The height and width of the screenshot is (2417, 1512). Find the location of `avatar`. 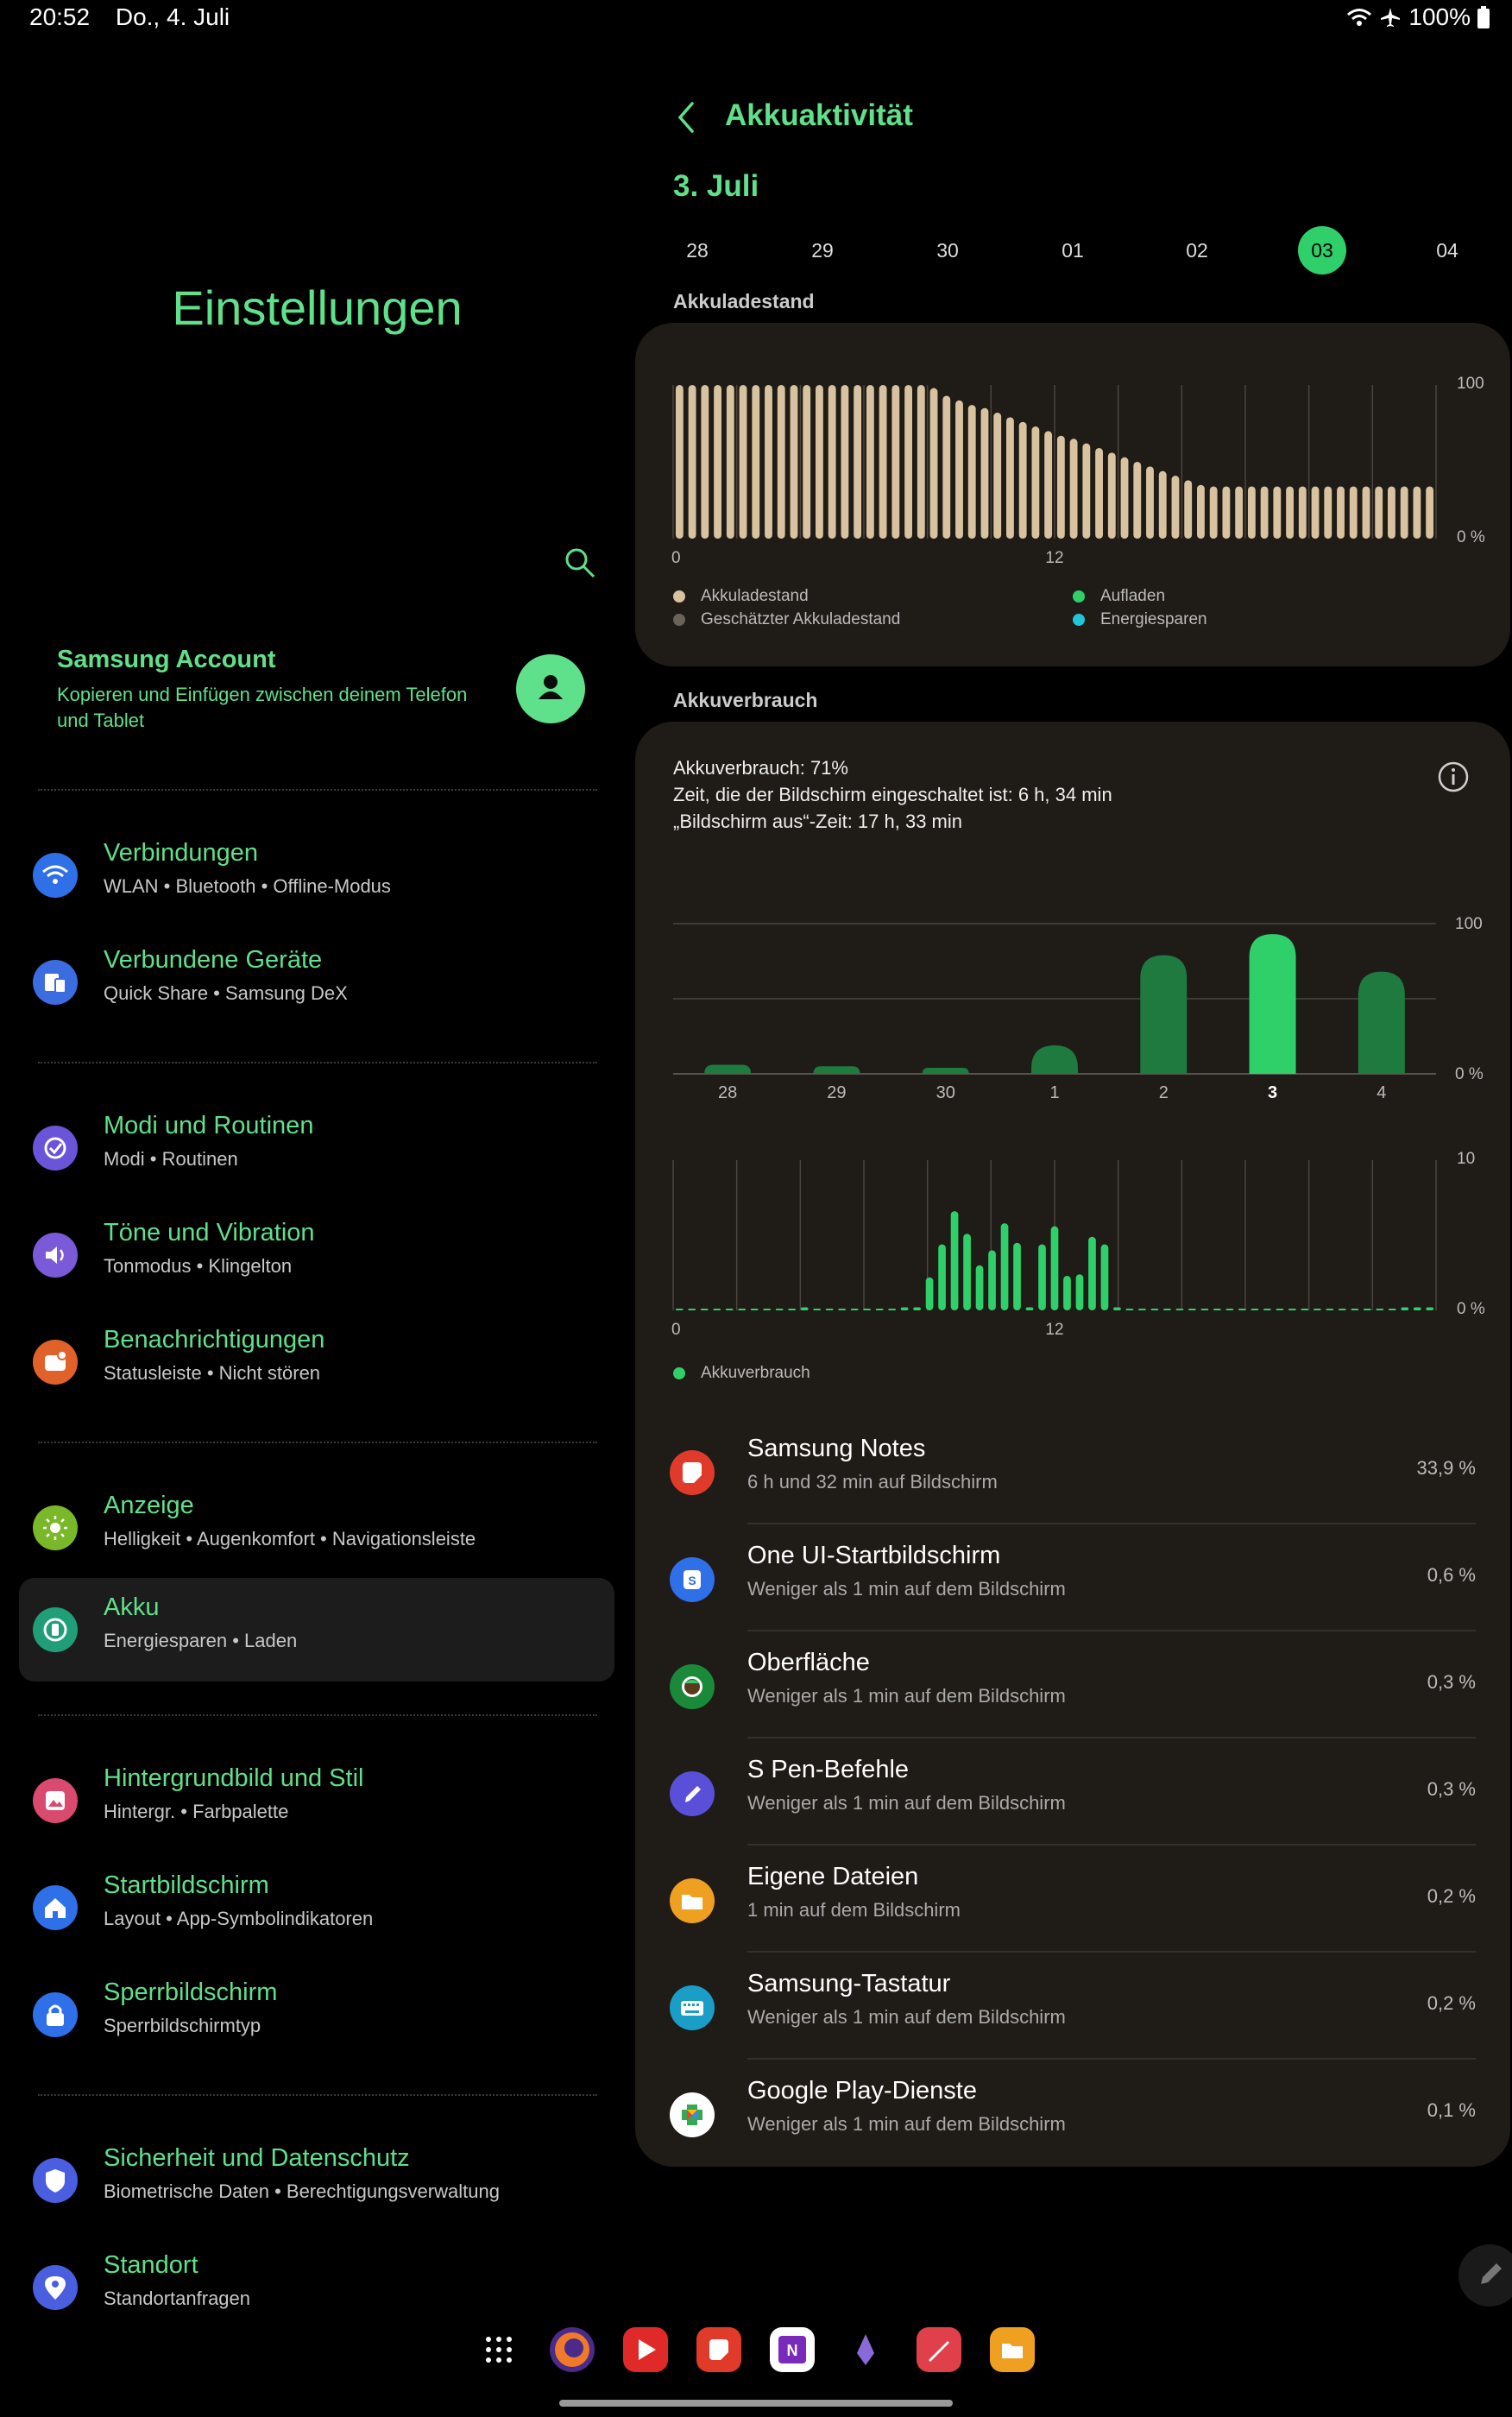

avatar is located at coordinates (550, 688).